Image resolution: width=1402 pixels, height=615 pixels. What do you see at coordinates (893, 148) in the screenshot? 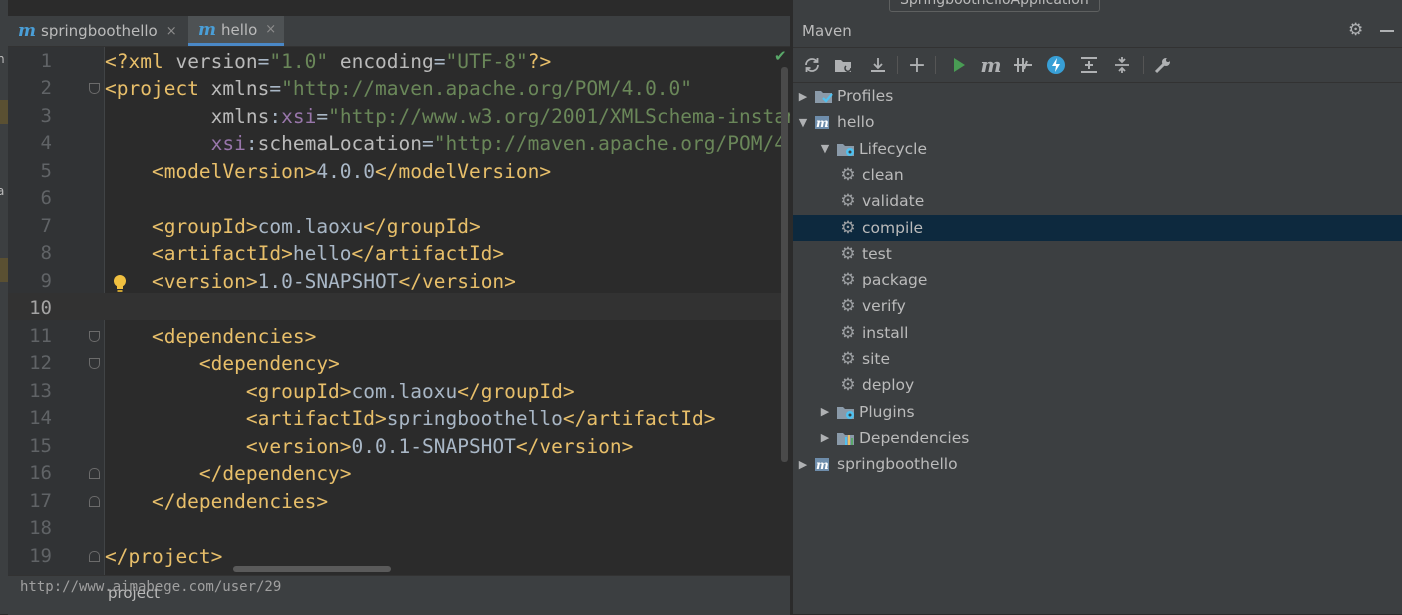
I see `tree-node-label: Lifecycle` at bounding box center [893, 148].